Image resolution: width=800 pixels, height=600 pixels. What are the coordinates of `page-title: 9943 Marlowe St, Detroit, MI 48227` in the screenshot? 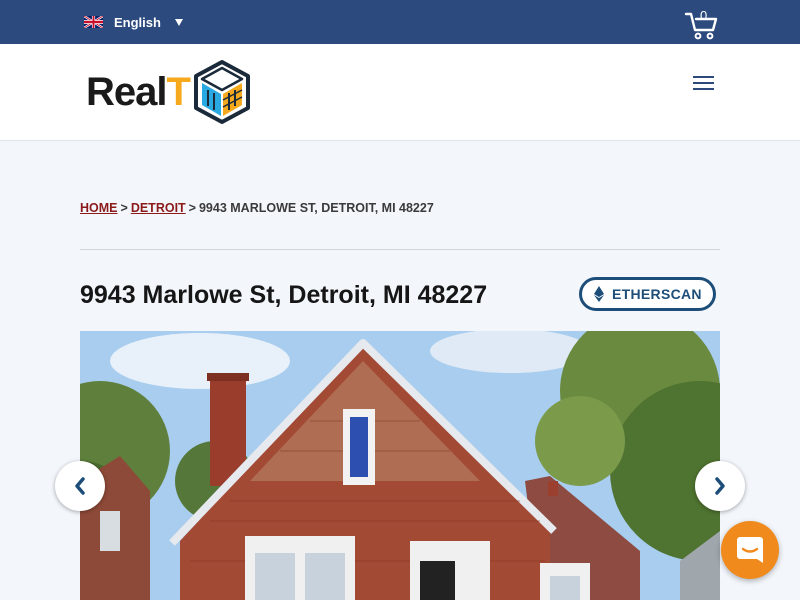 It's located at (284, 295).